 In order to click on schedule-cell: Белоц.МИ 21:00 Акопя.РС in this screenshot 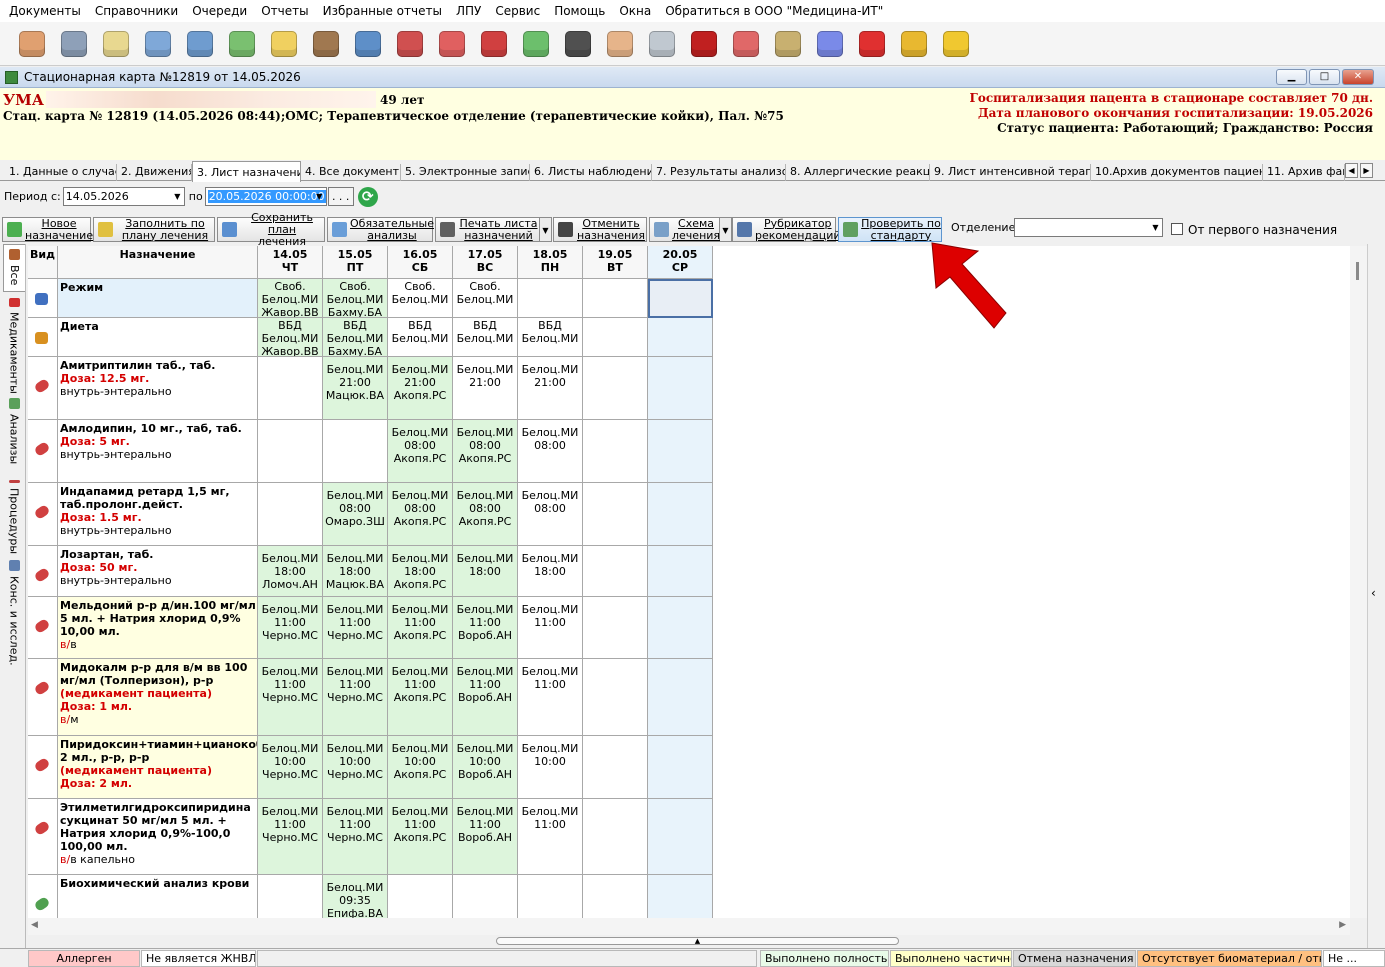, I will do `click(420, 388)`.